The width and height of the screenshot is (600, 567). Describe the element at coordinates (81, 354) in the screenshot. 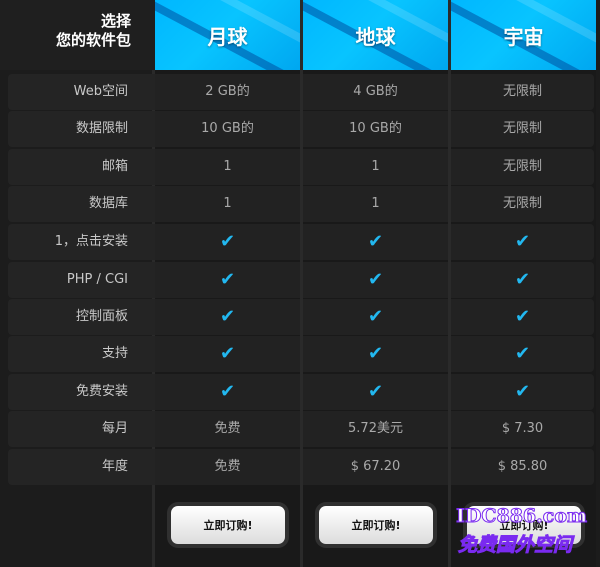

I see `row-label: 支持` at that location.